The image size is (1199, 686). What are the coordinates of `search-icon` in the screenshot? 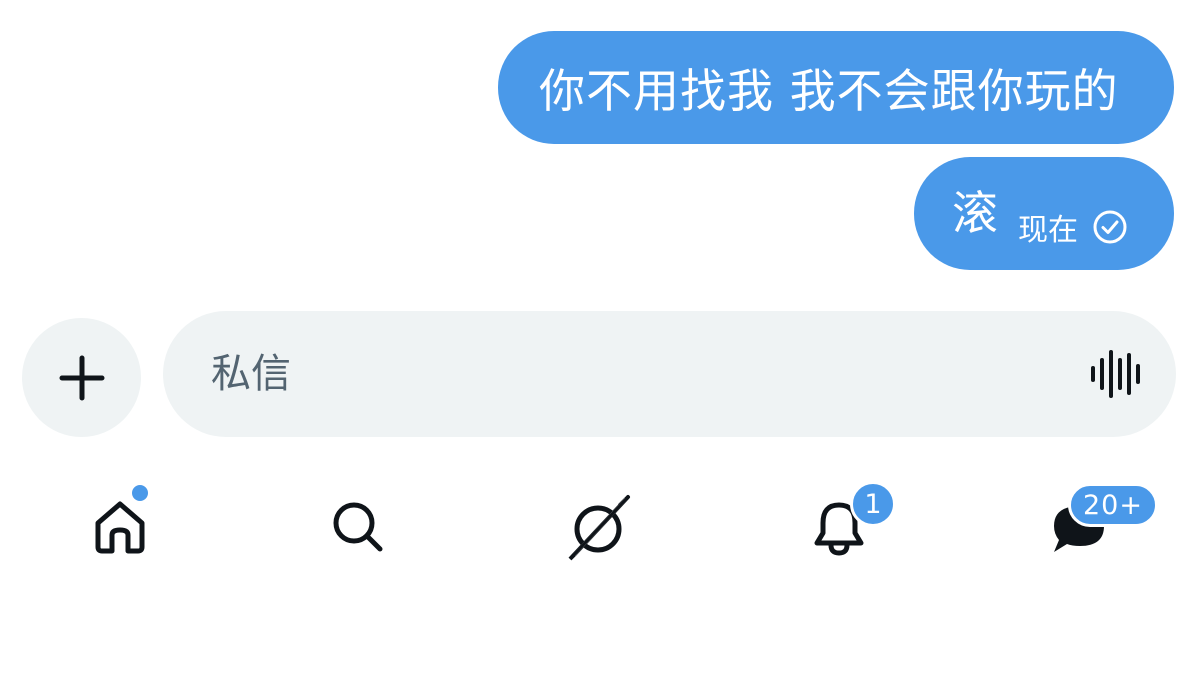 It's located at (358, 527).